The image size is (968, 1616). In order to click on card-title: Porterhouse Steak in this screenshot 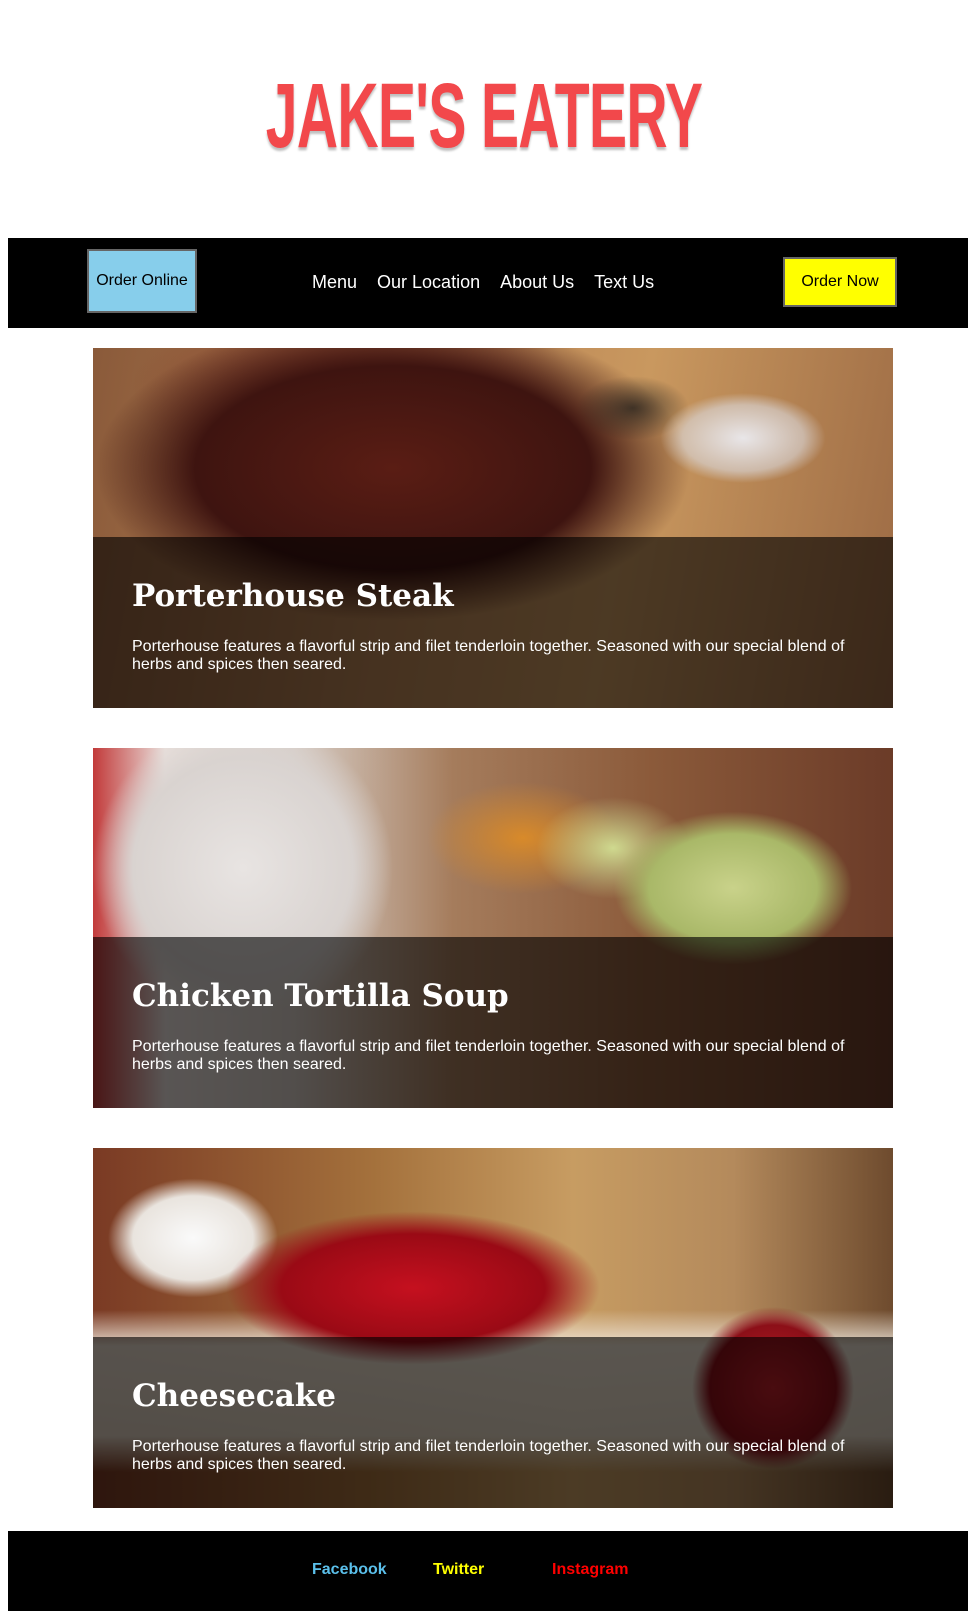, I will do `click(293, 596)`.